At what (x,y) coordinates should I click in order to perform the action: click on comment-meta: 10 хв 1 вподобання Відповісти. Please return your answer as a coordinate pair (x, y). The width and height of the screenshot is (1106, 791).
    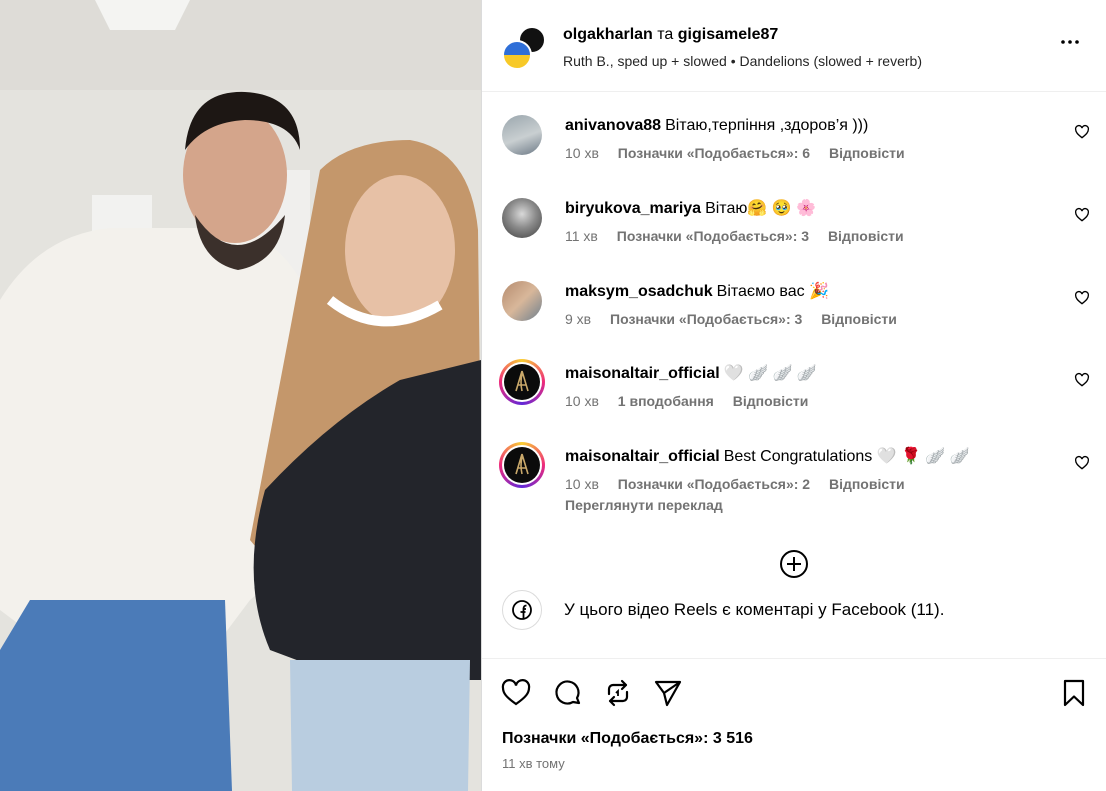
    Looking at the image, I should click on (694, 401).